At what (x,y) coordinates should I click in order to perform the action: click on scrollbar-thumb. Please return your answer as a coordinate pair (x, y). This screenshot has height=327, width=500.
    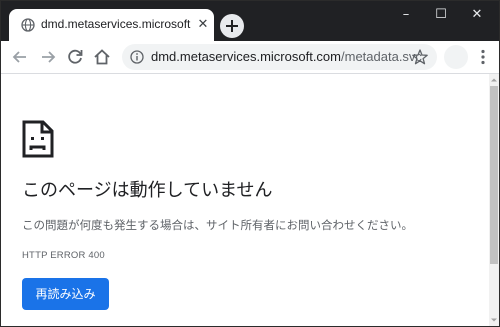
    Looking at the image, I should click on (494, 175).